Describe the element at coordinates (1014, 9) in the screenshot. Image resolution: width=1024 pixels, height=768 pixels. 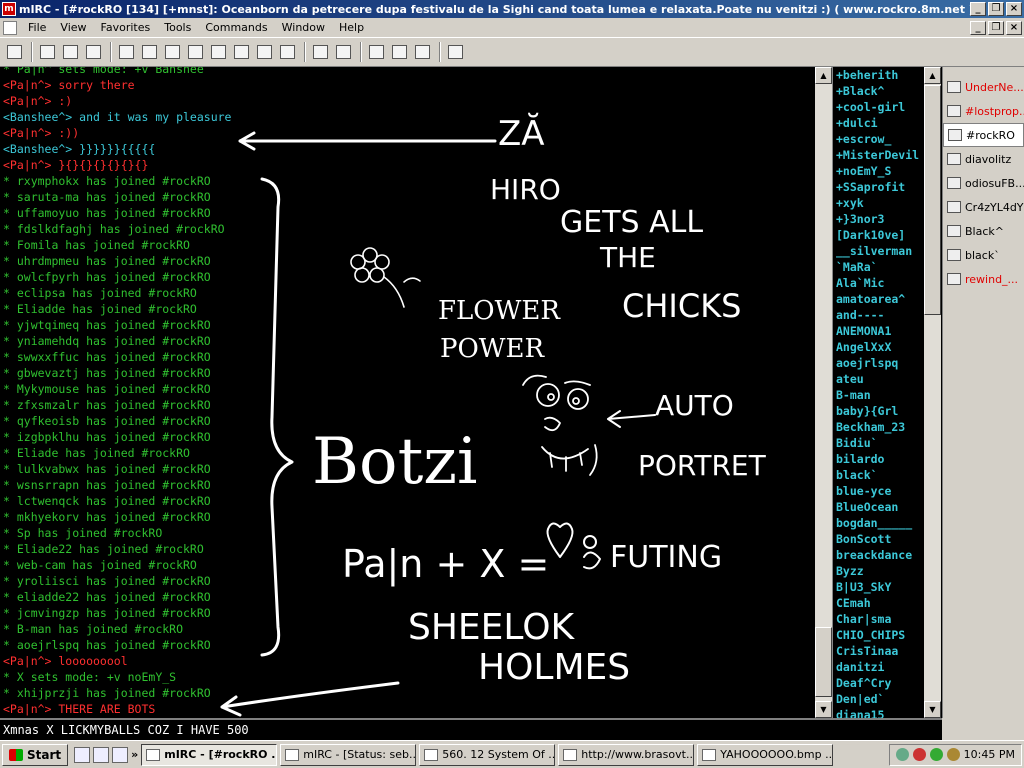
I see `close-button: ×` at that location.